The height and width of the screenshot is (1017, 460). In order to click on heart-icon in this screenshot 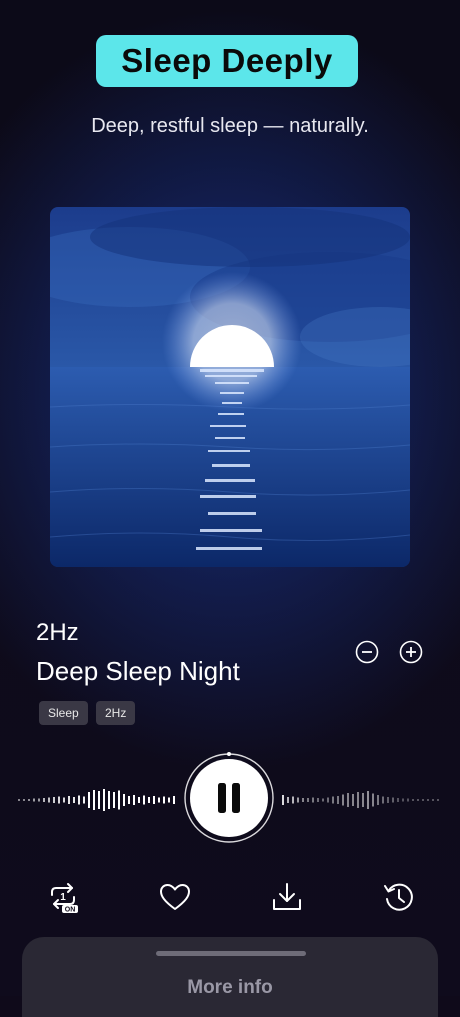, I will do `click(175, 897)`.